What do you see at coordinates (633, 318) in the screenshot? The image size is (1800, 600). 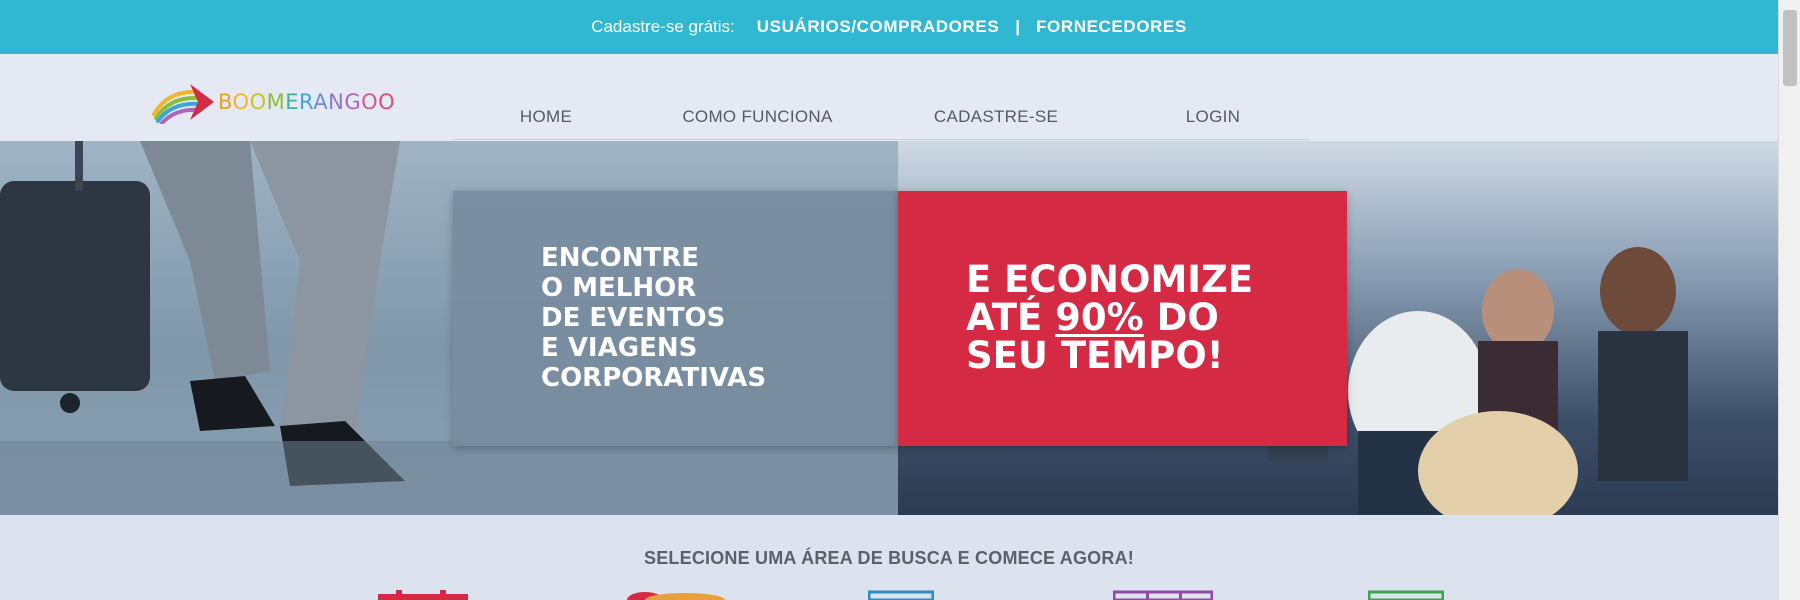 I see `hero-left-line: DE EVENTOS` at bounding box center [633, 318].